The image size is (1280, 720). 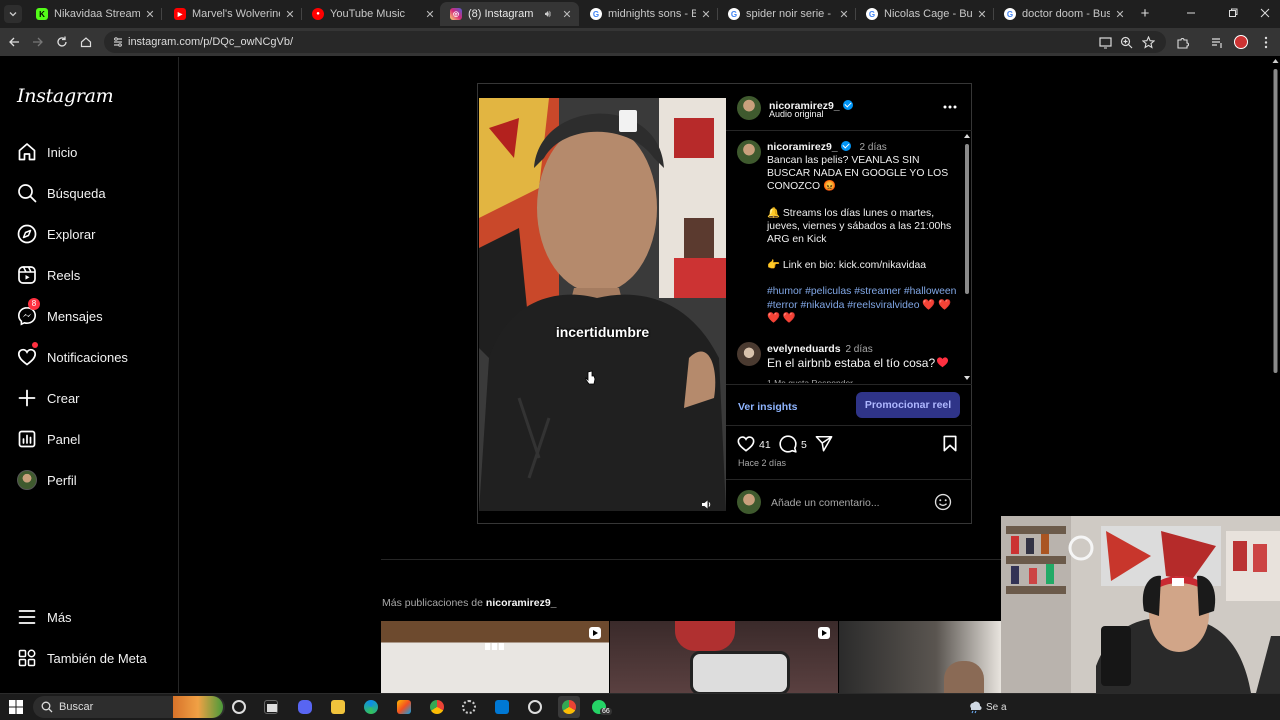 I want to click on store-icon, so click(x=502, y=707).